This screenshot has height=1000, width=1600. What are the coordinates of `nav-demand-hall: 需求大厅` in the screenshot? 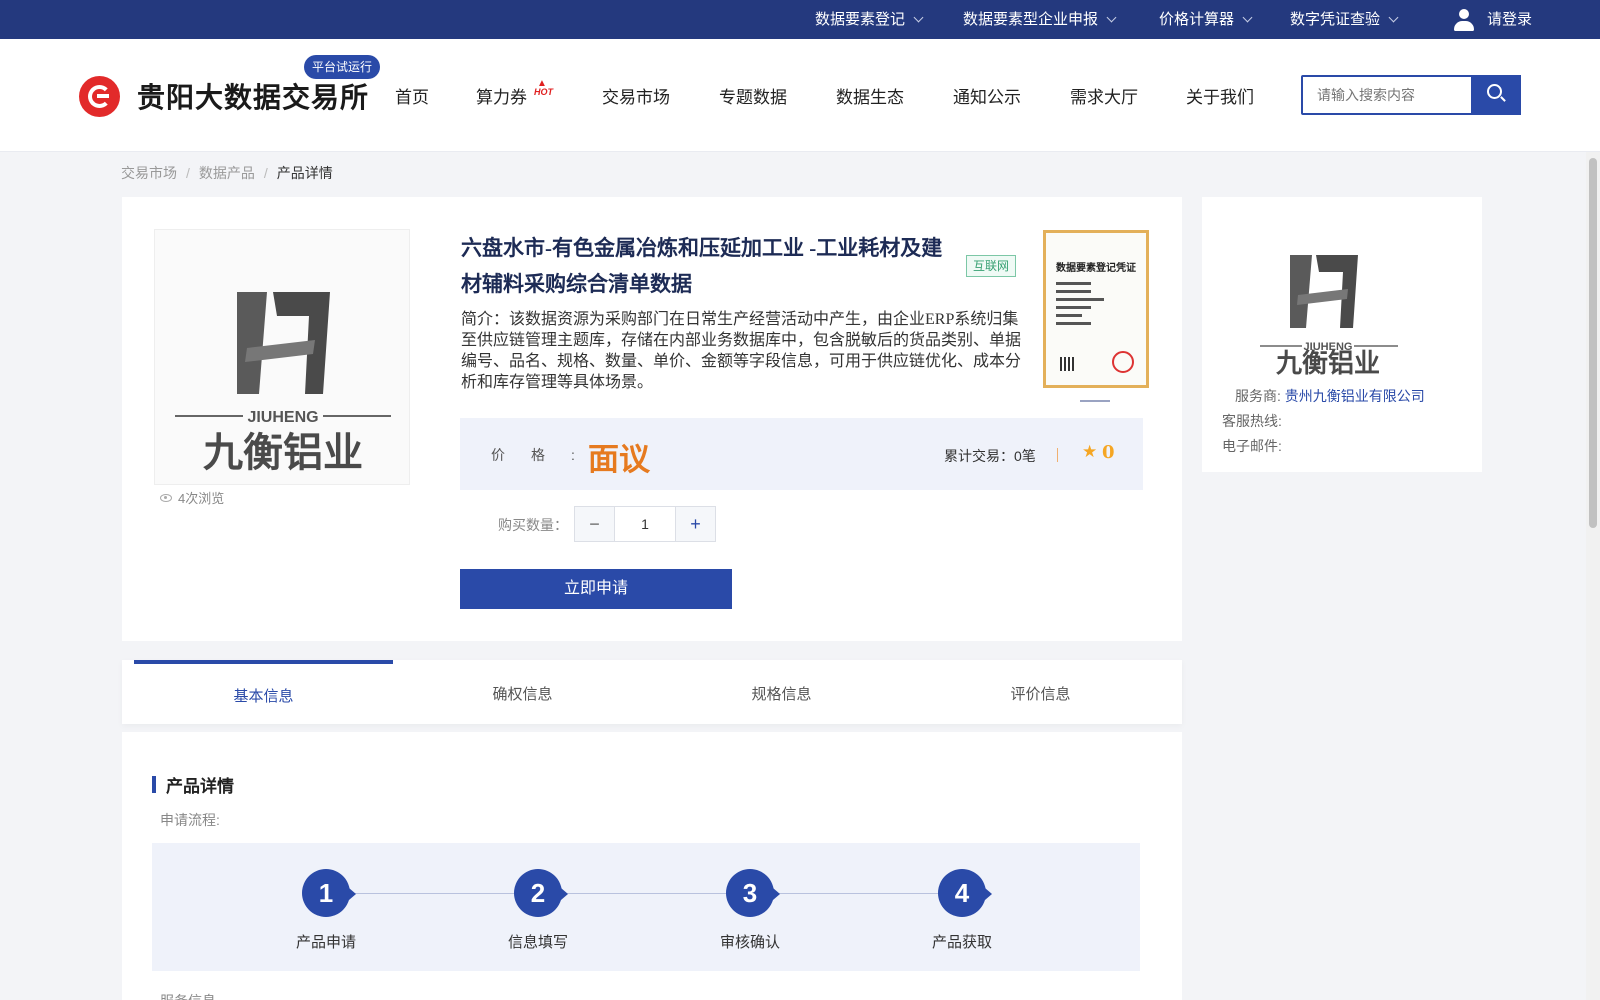 It's located at (1104, 95).